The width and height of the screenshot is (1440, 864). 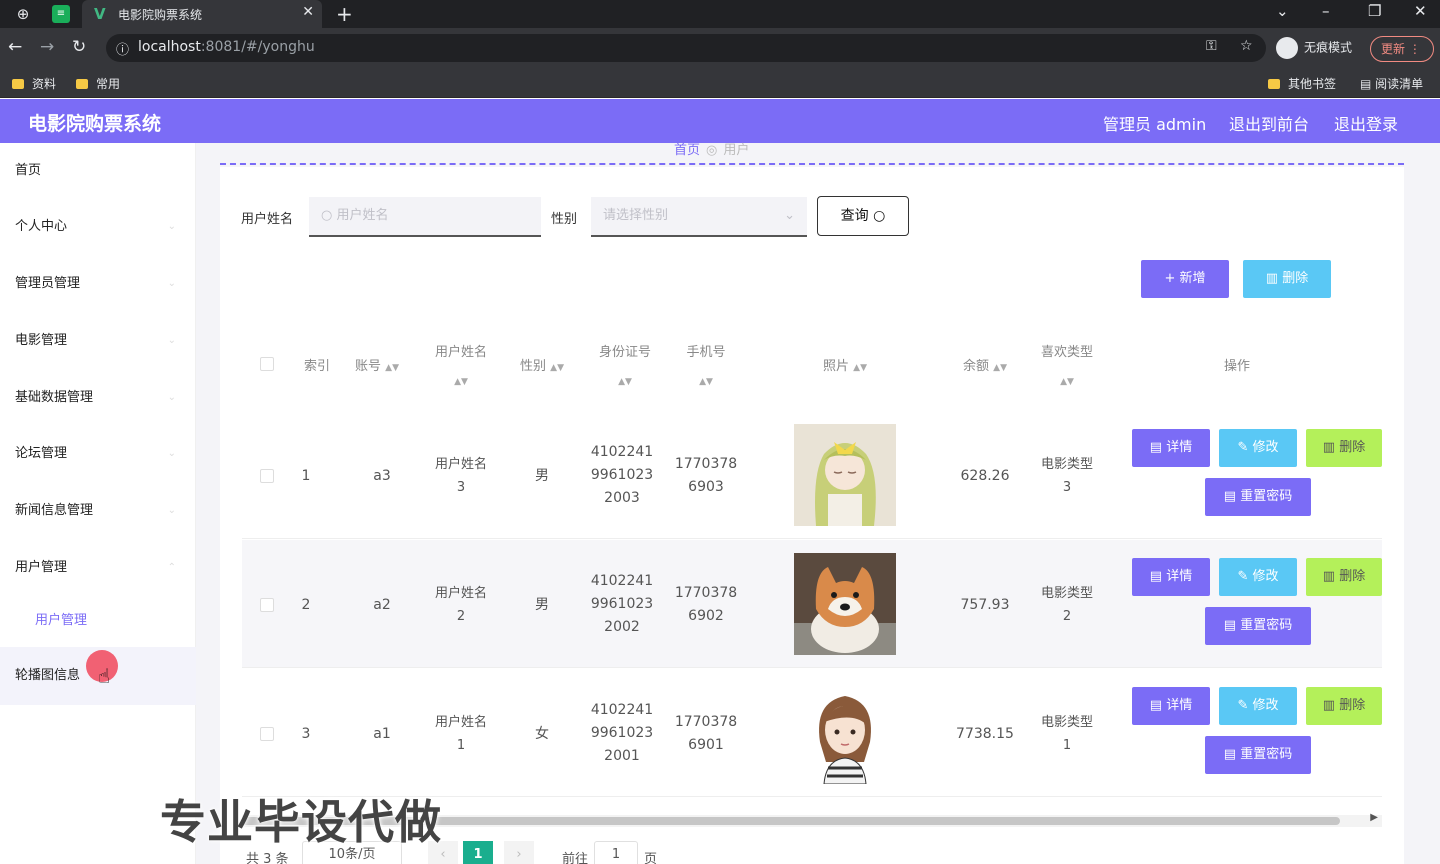 What do you see at coordinates (1314, 48) in the screenshot?
I see `incognito-indicator: 无痕模式` at bounding box center [1314, 48].